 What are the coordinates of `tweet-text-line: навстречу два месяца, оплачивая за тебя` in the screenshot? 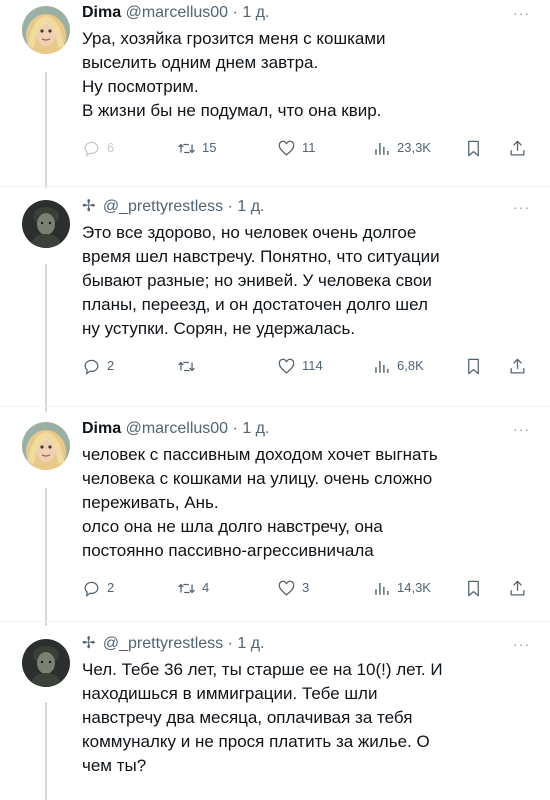 It's located at (247, 717).